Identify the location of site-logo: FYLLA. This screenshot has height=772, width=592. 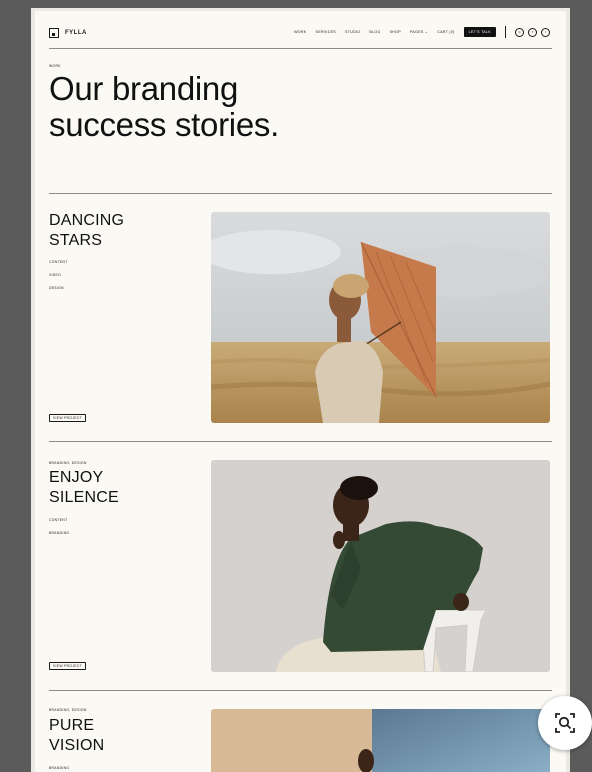
(68, 33).